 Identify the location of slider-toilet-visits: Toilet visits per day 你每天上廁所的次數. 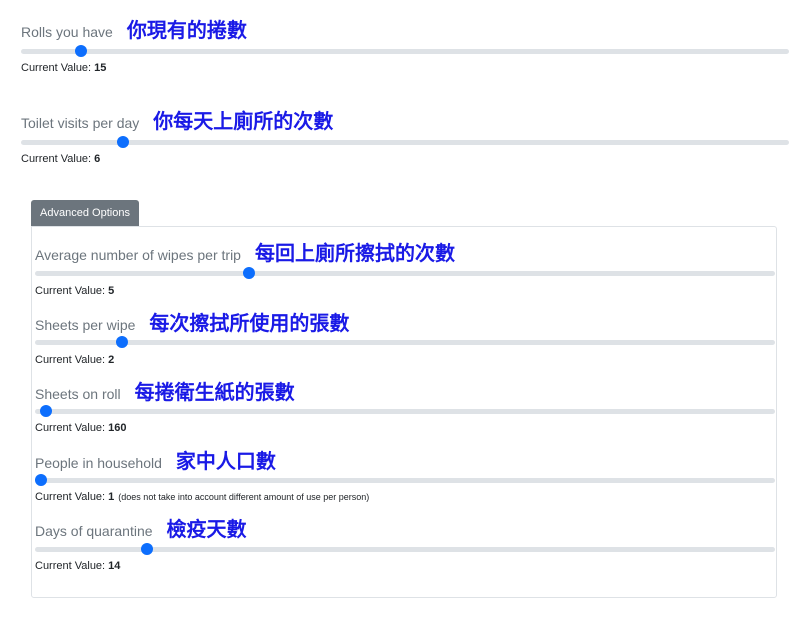
(177, 119).